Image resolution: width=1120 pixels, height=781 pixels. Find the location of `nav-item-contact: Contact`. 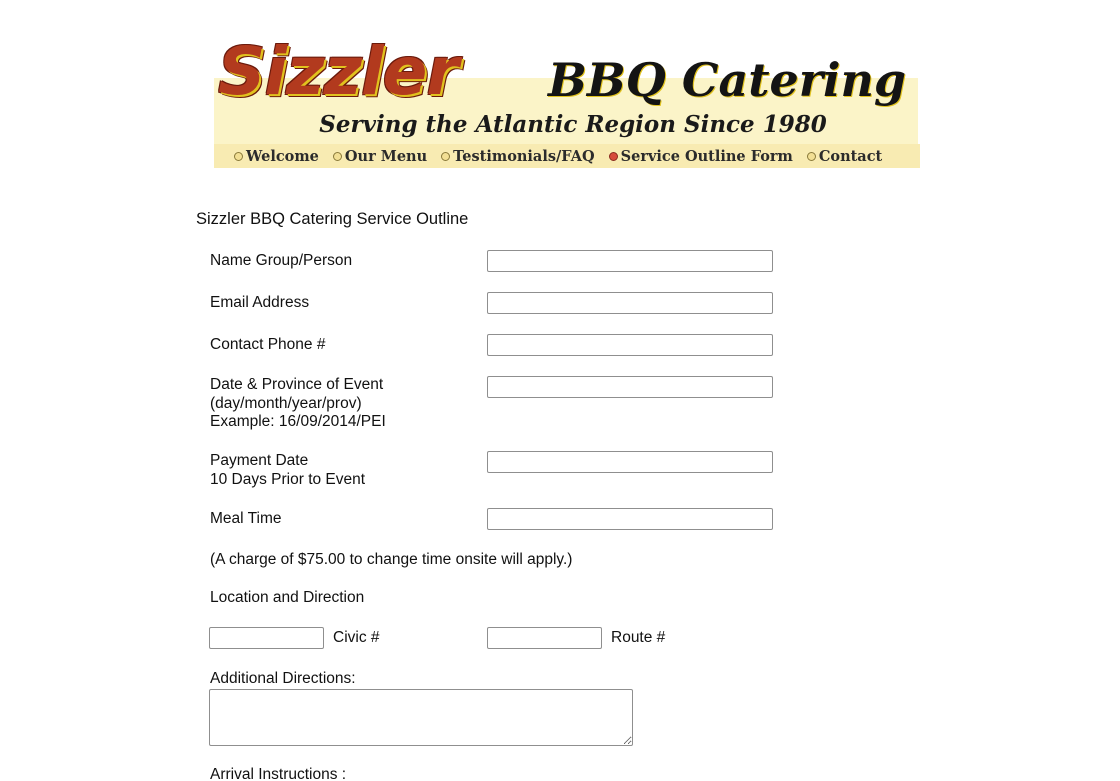

nav-item-contact: Contact is located at coordinates (844, 156).